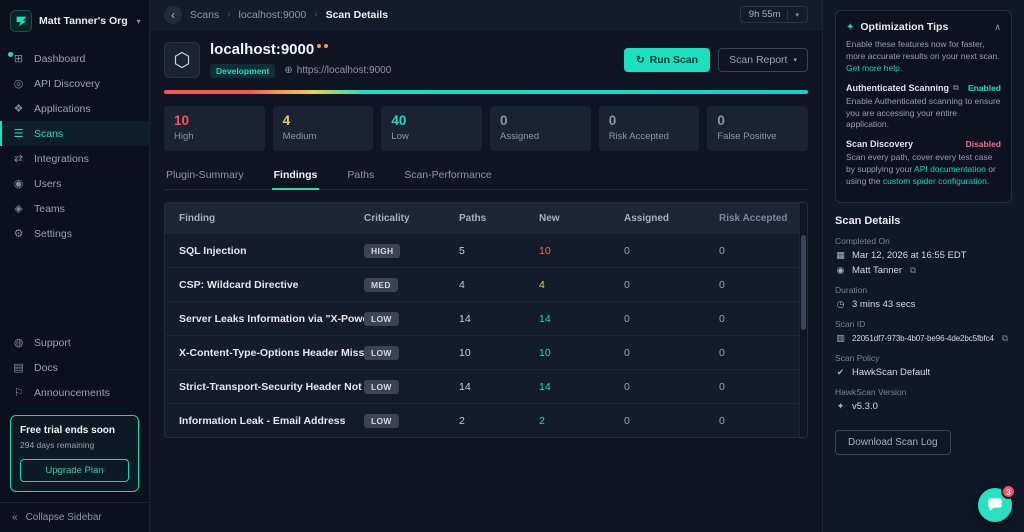 This screenshot has width=1024, height=532. Describe the element at coordinates (271, 218) in the screenshot. I see `column-header-finding: Finding` at that location.